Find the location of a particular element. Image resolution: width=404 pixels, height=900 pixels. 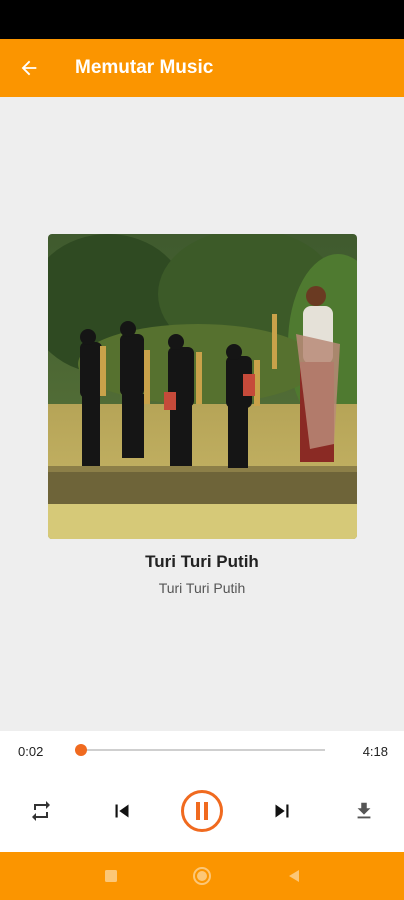

player-controls: 0:02 4:18 is located at coordinates (202, 791).